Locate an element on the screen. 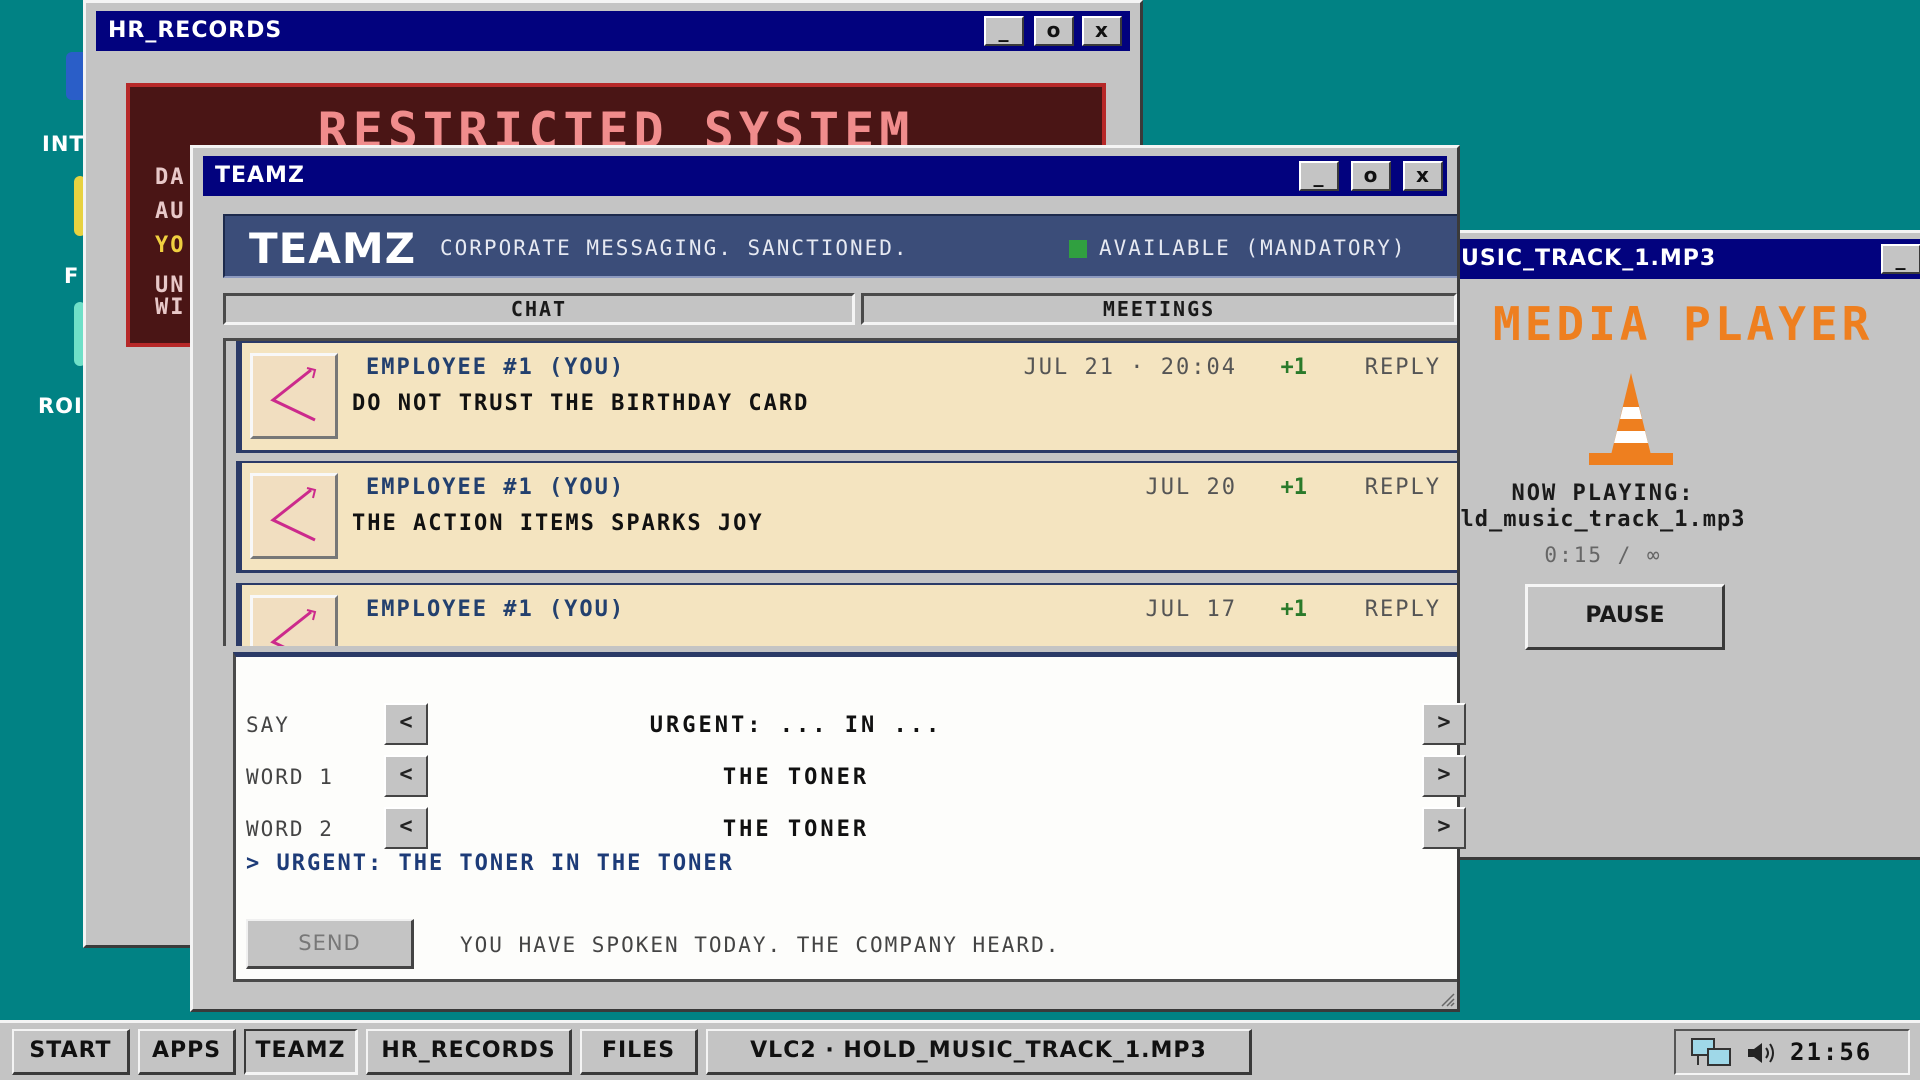 The height and width of the screenshot is (1080, 1920). teamz-tagline: CORPORATE MESSAGING. SANCTIONED. is located at coordinates (674, 248).